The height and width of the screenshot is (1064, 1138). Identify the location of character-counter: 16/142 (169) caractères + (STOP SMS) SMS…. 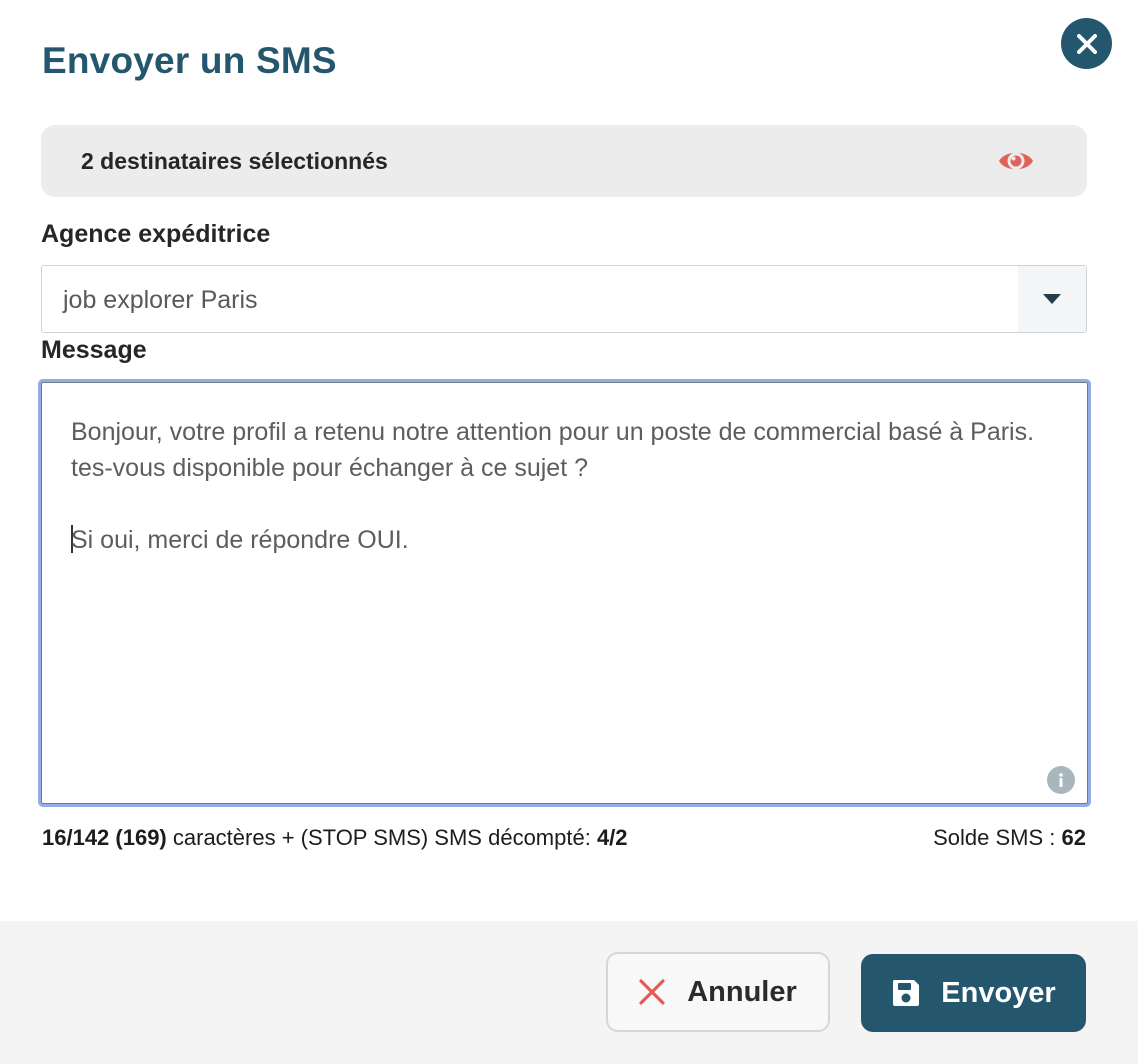
(335, 838).